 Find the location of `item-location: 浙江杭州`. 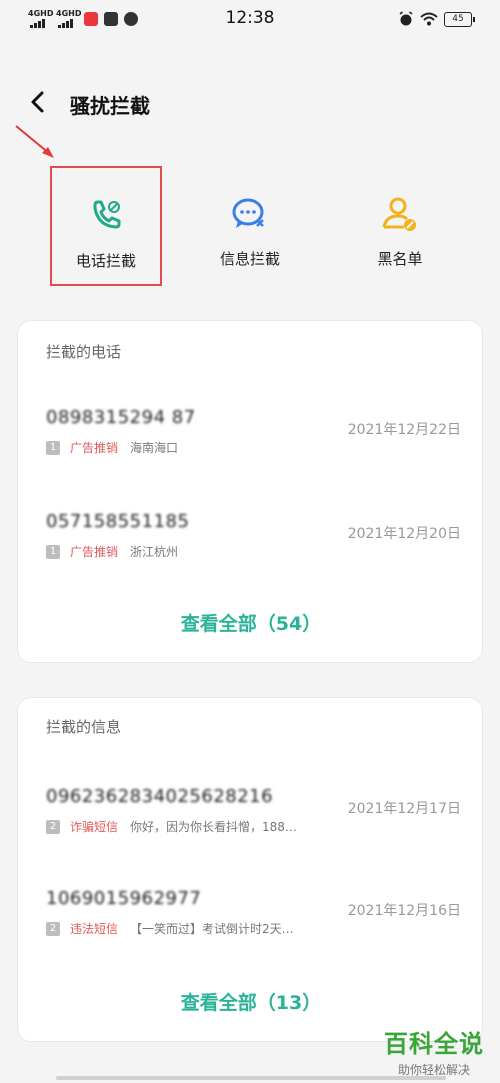

item-location: 浙江杭州 is located at coordinates (154, 552).